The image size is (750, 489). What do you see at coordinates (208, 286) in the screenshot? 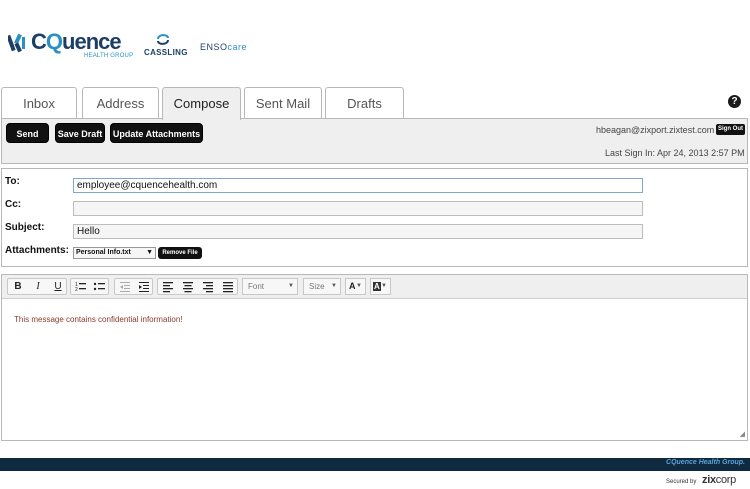
I see `align-right-icon` at bounding box center [208, 286].